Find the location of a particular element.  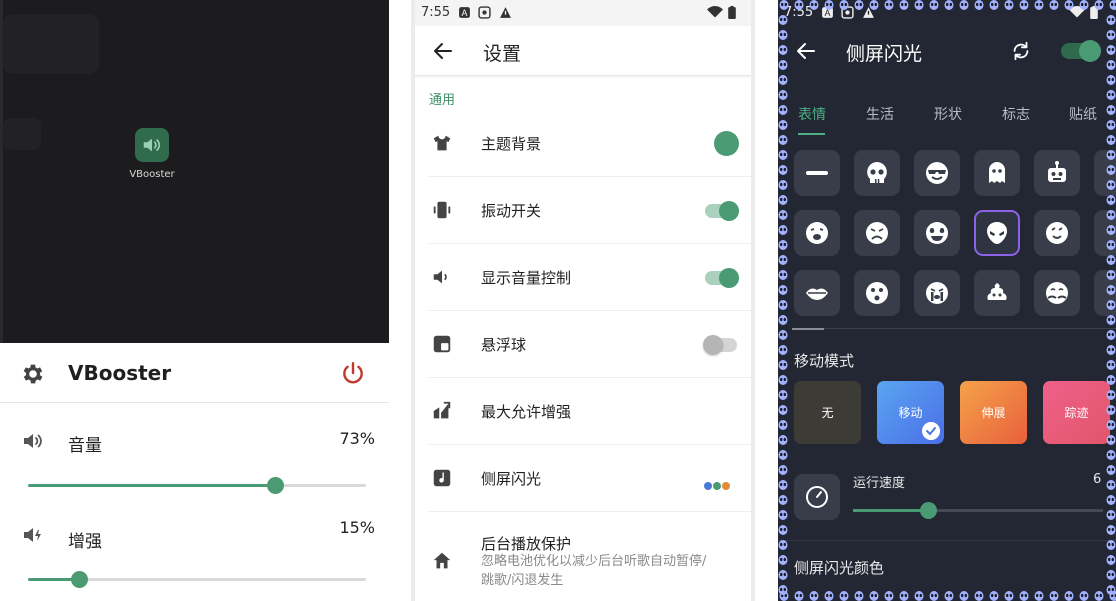

vibration-toggle is located at coordinates (722, 211).